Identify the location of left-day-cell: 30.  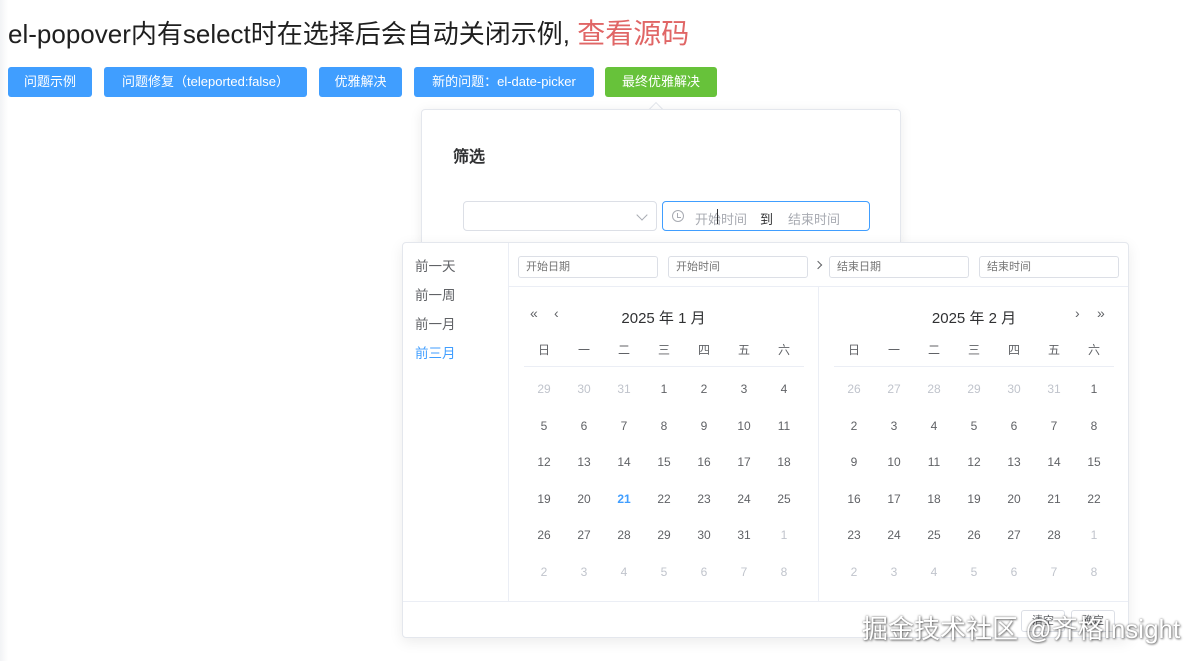
(584, 389).